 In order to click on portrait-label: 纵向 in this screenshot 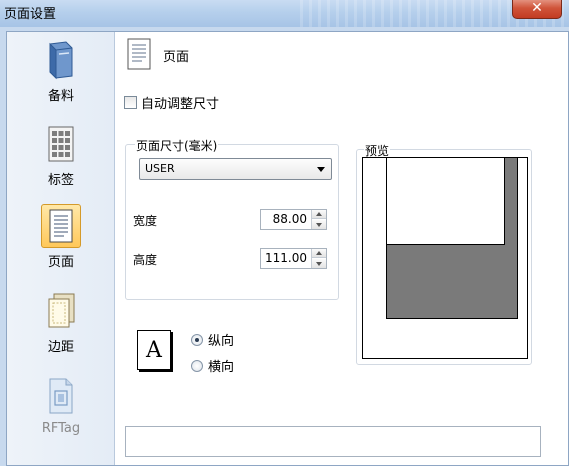, I will do `click(221, 341)`.